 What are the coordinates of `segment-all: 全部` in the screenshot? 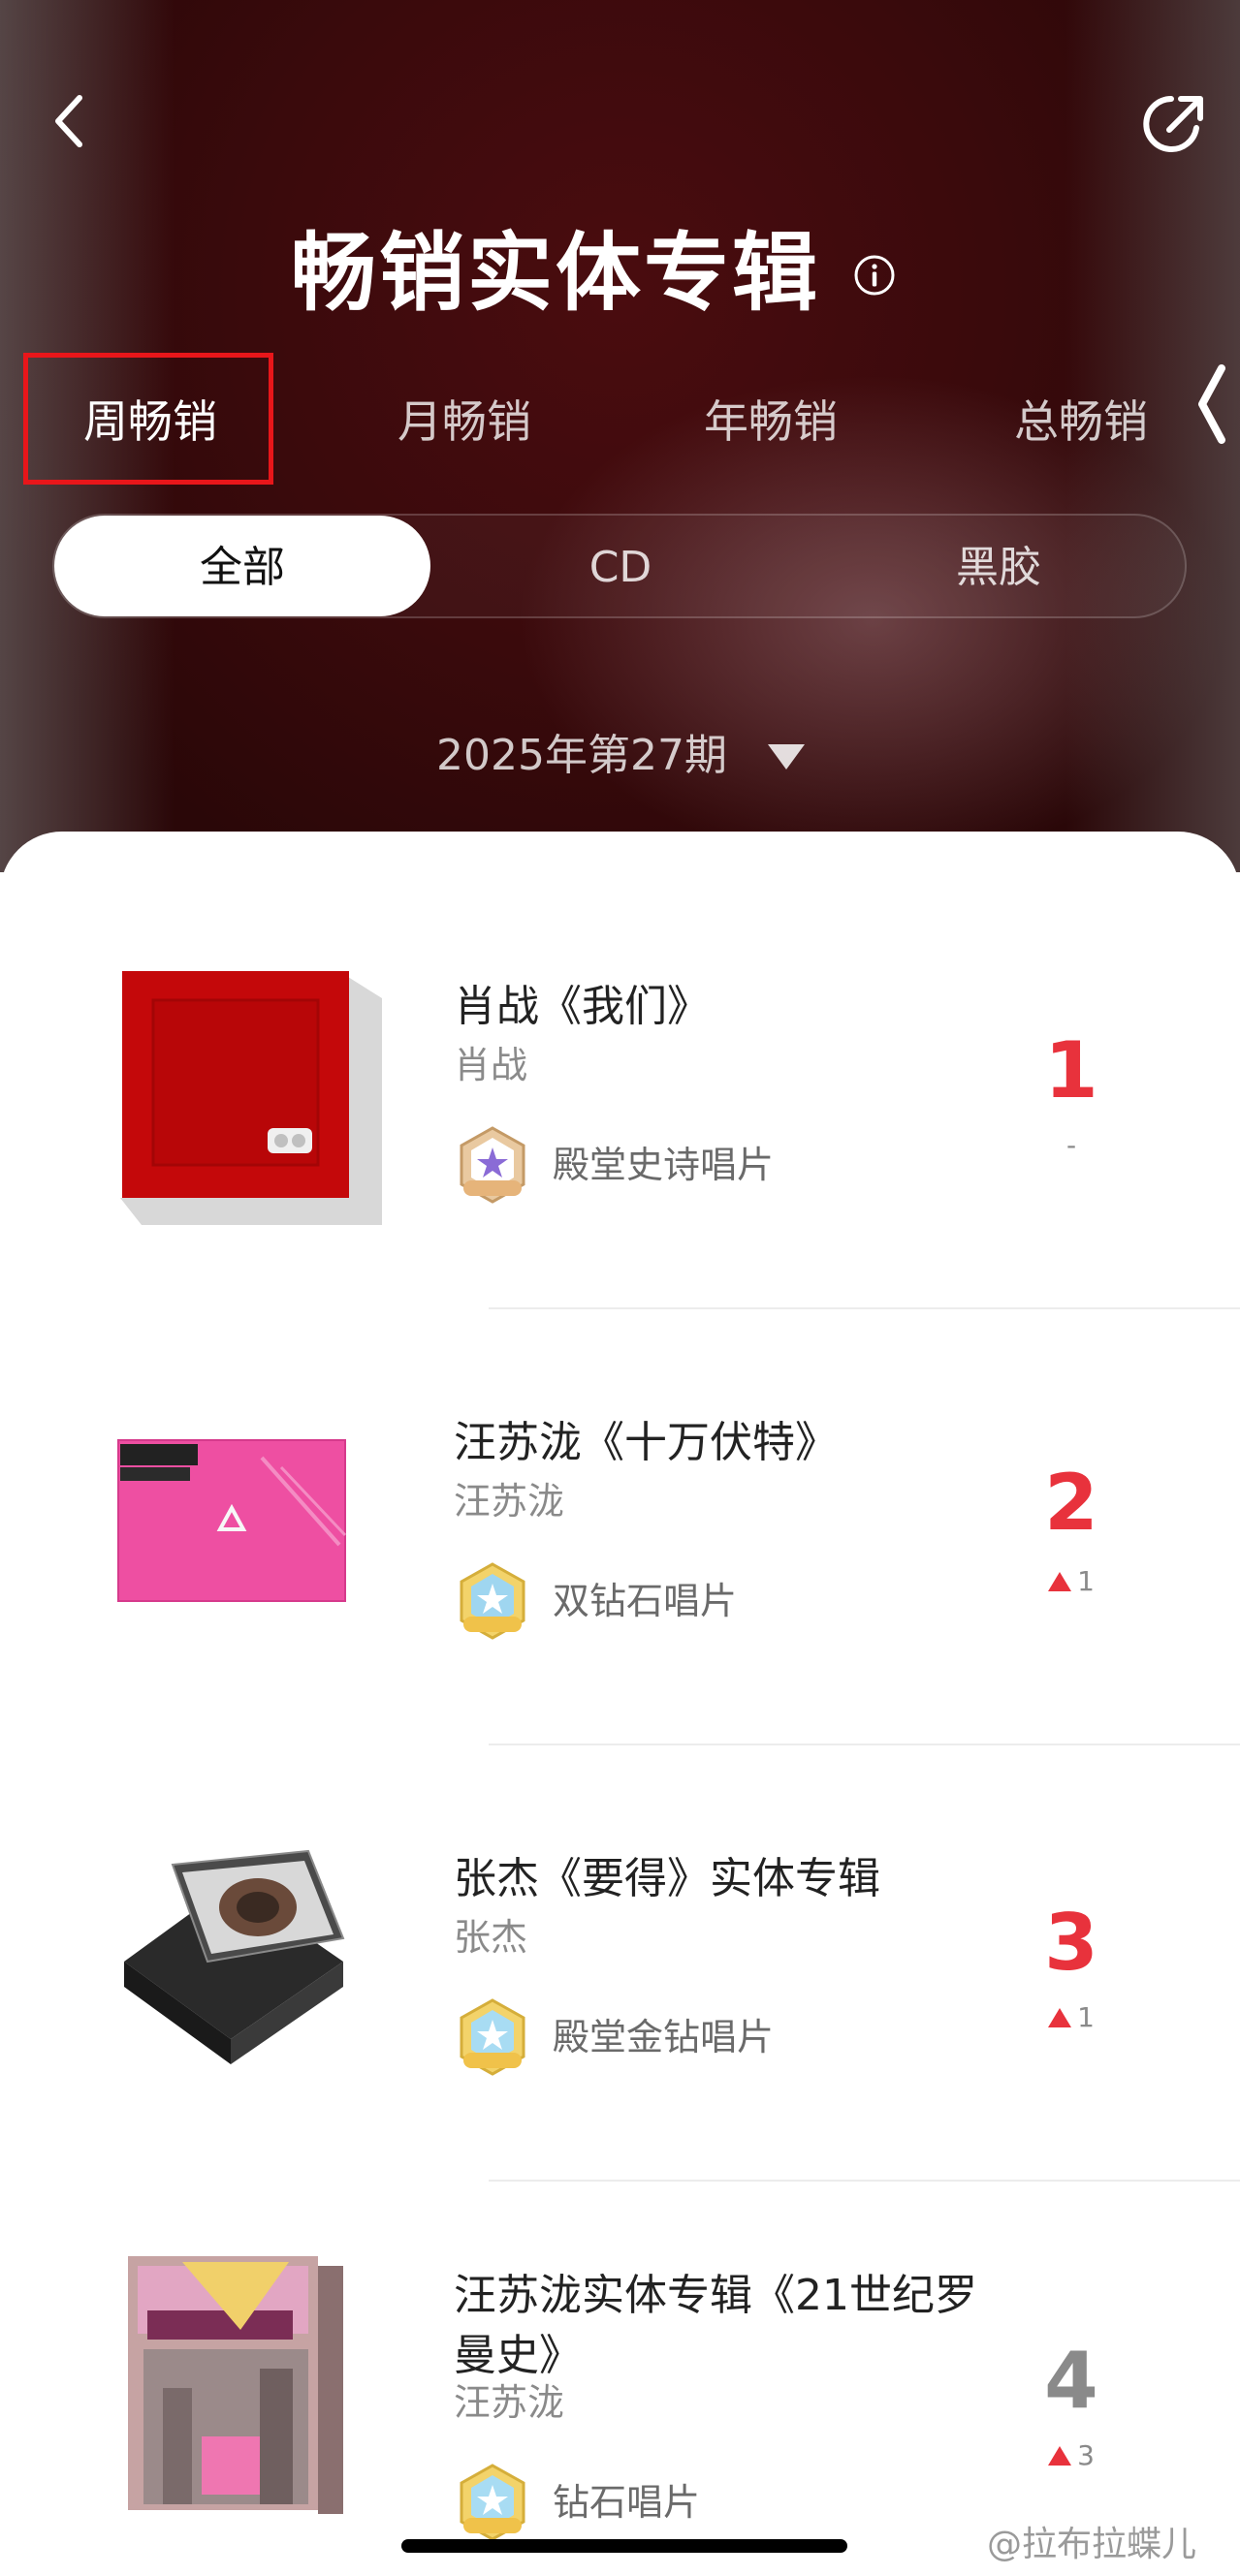 It's located at (242, 568).